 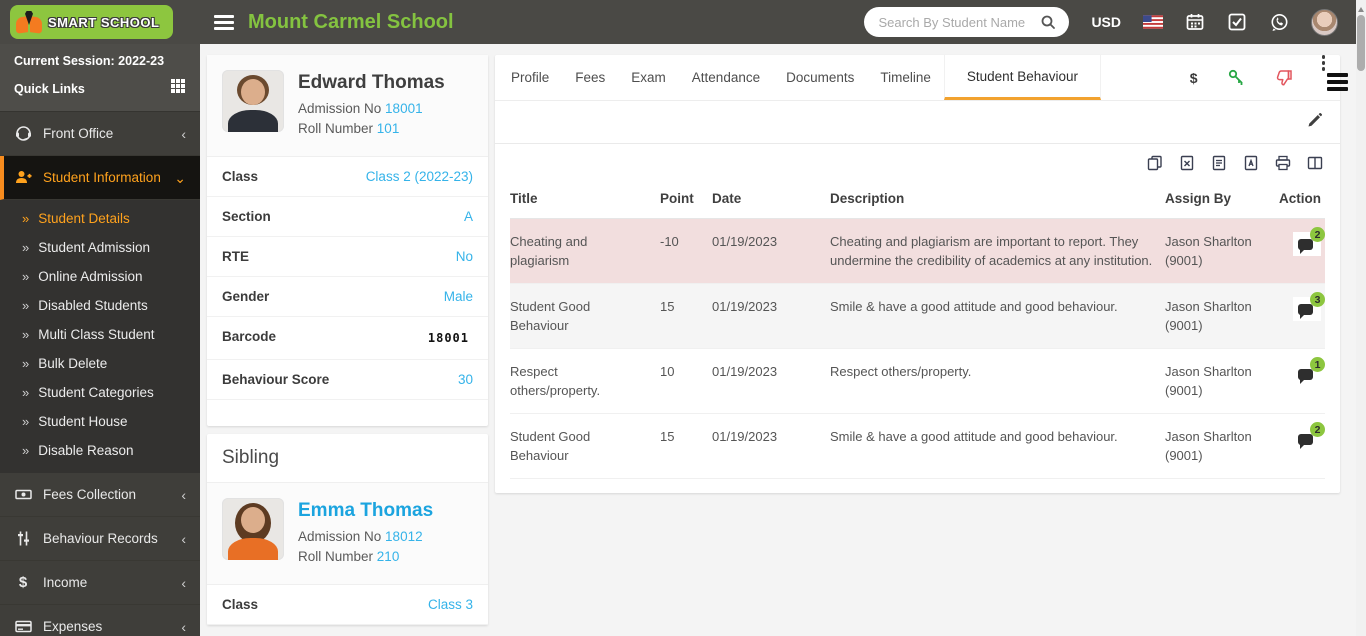 What do you see at coordinates (1279, 22) in the screenshot?
I see `chat-phone-icon` at bounding box center [1279, 22].